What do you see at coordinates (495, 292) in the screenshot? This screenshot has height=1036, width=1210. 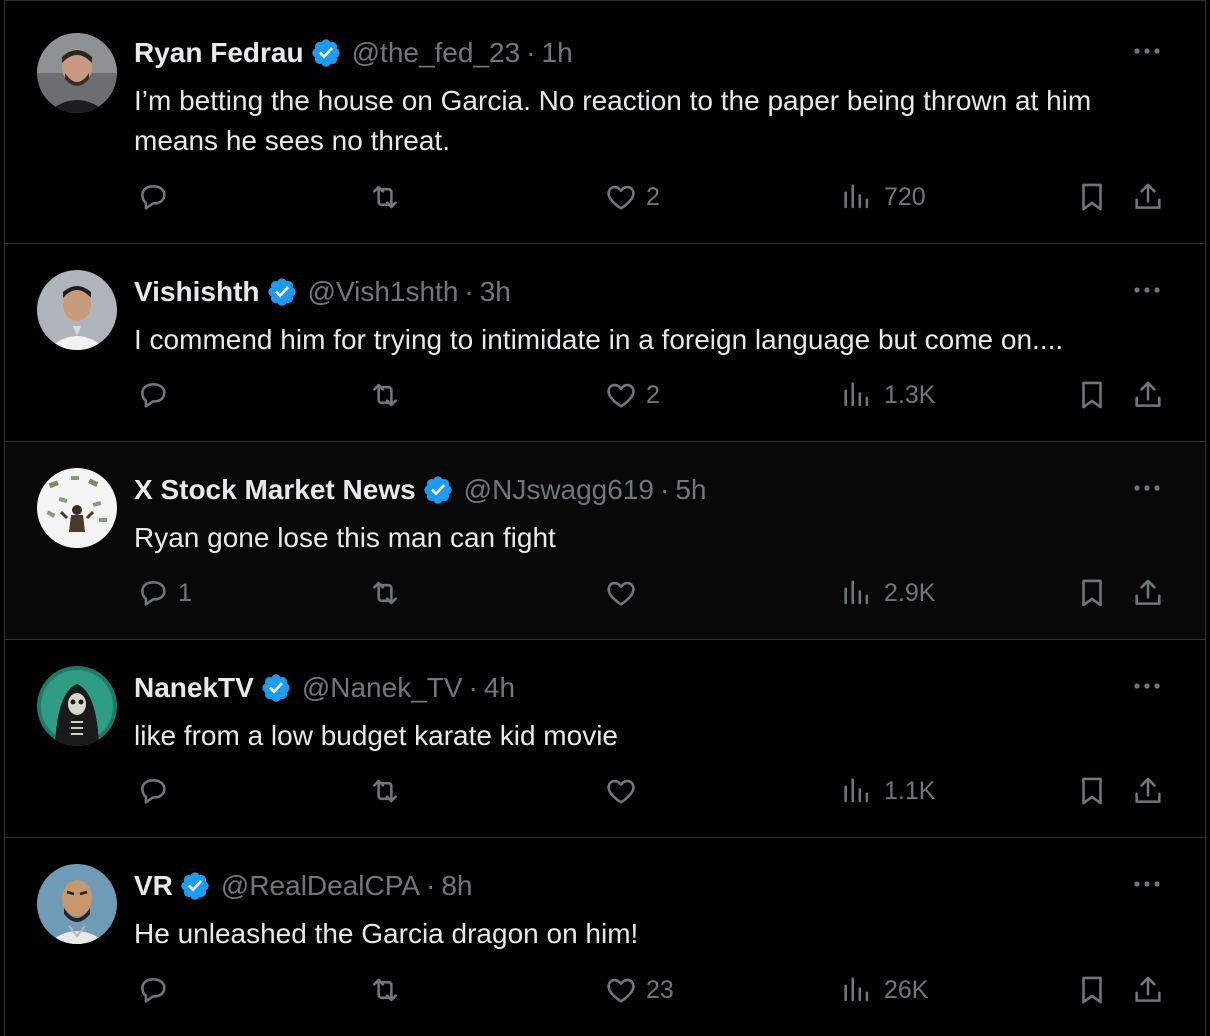 I see `timestamp: 3h` at bounding box center [495, 292].